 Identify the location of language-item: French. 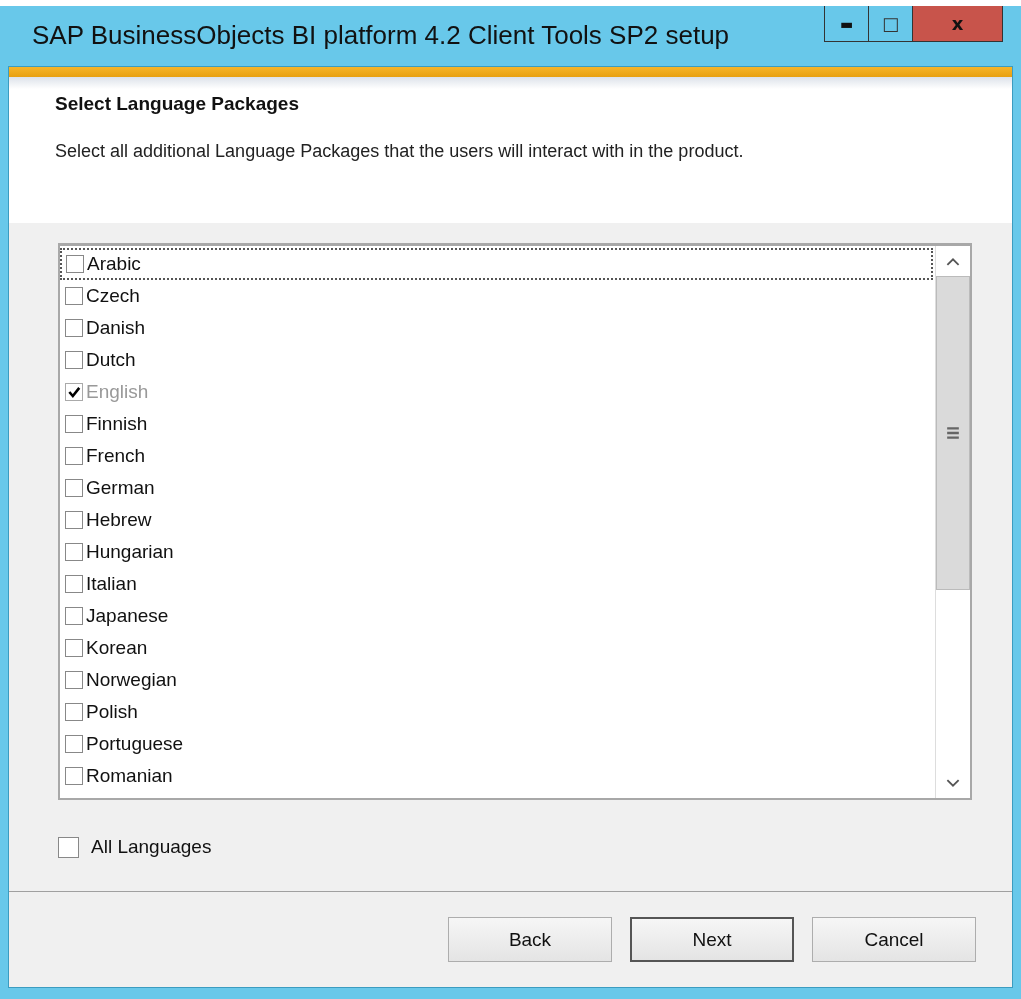
(496, 456).